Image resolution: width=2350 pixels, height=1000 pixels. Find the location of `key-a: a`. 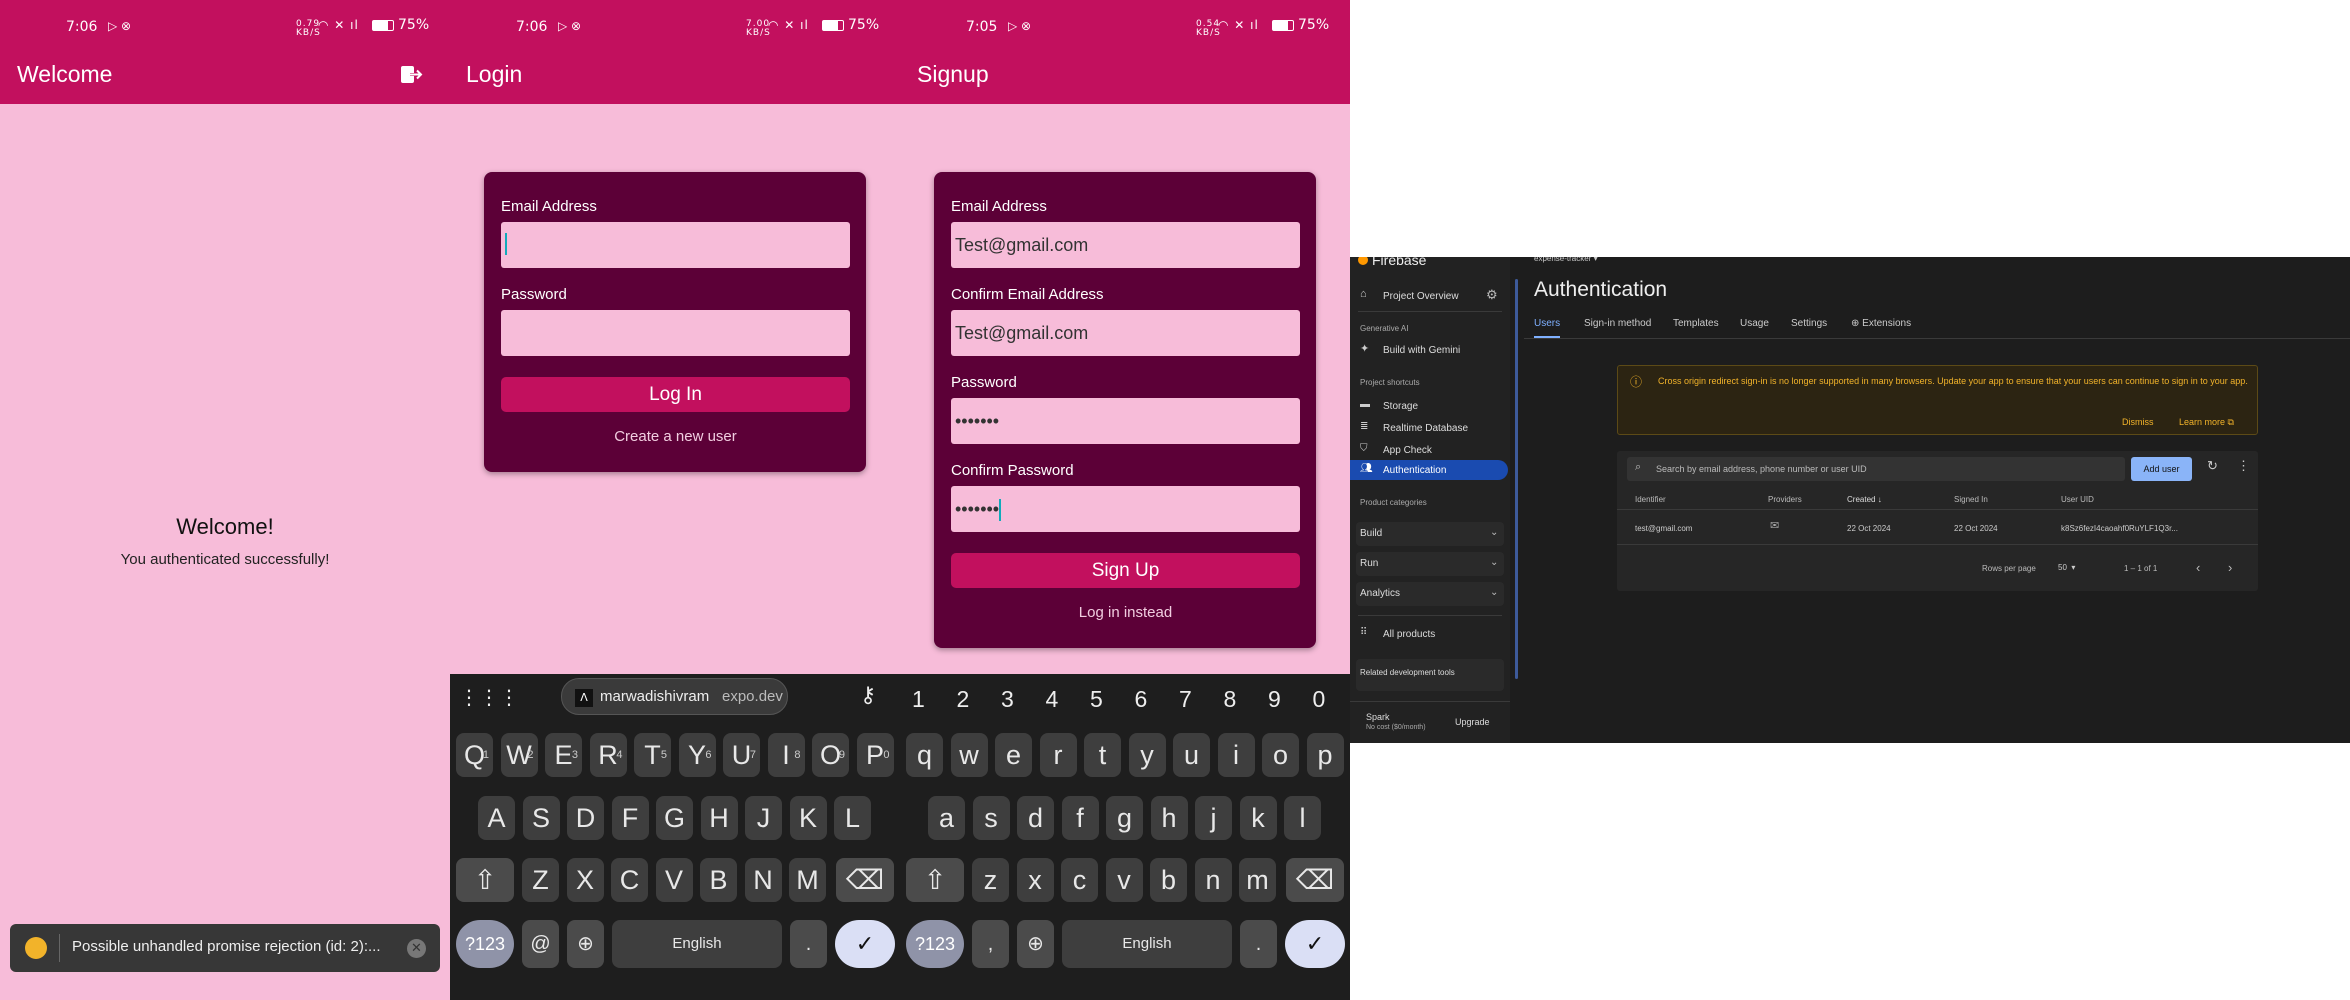

key-a: a is located at coordinates (946, 818).